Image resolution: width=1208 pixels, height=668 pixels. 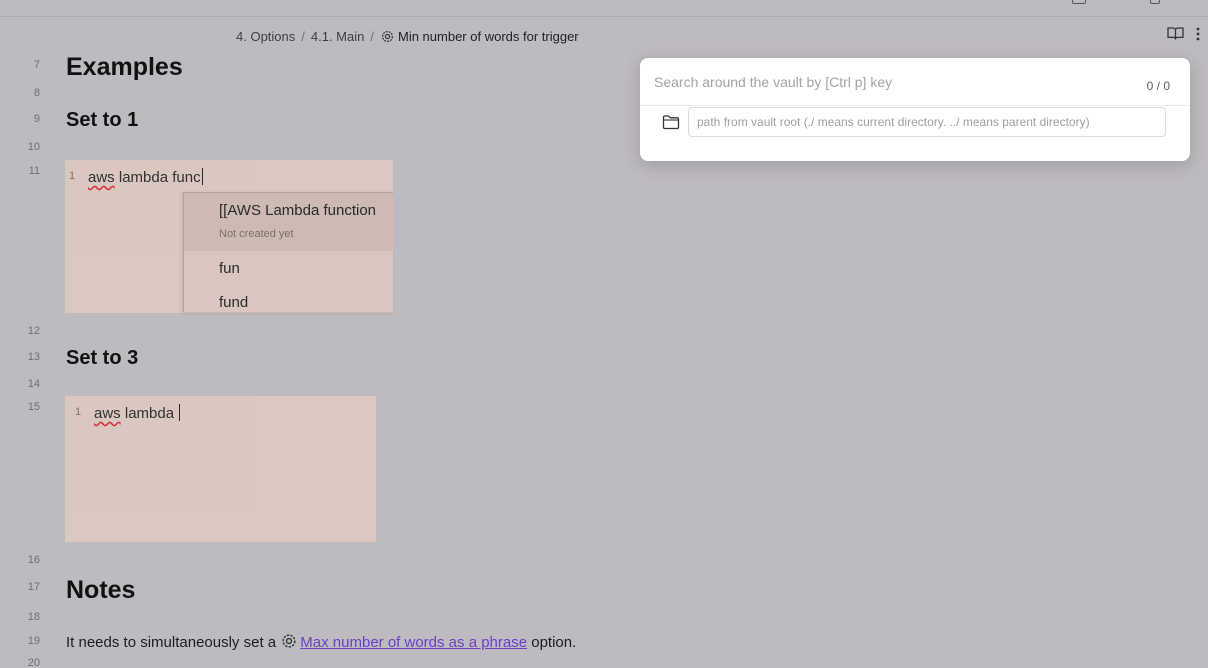 What do you see at coordinates (173, 642) in the screenshot?
I see `notes-text-before: It needs to simultaneously set a` at bounding box center [173, 642].